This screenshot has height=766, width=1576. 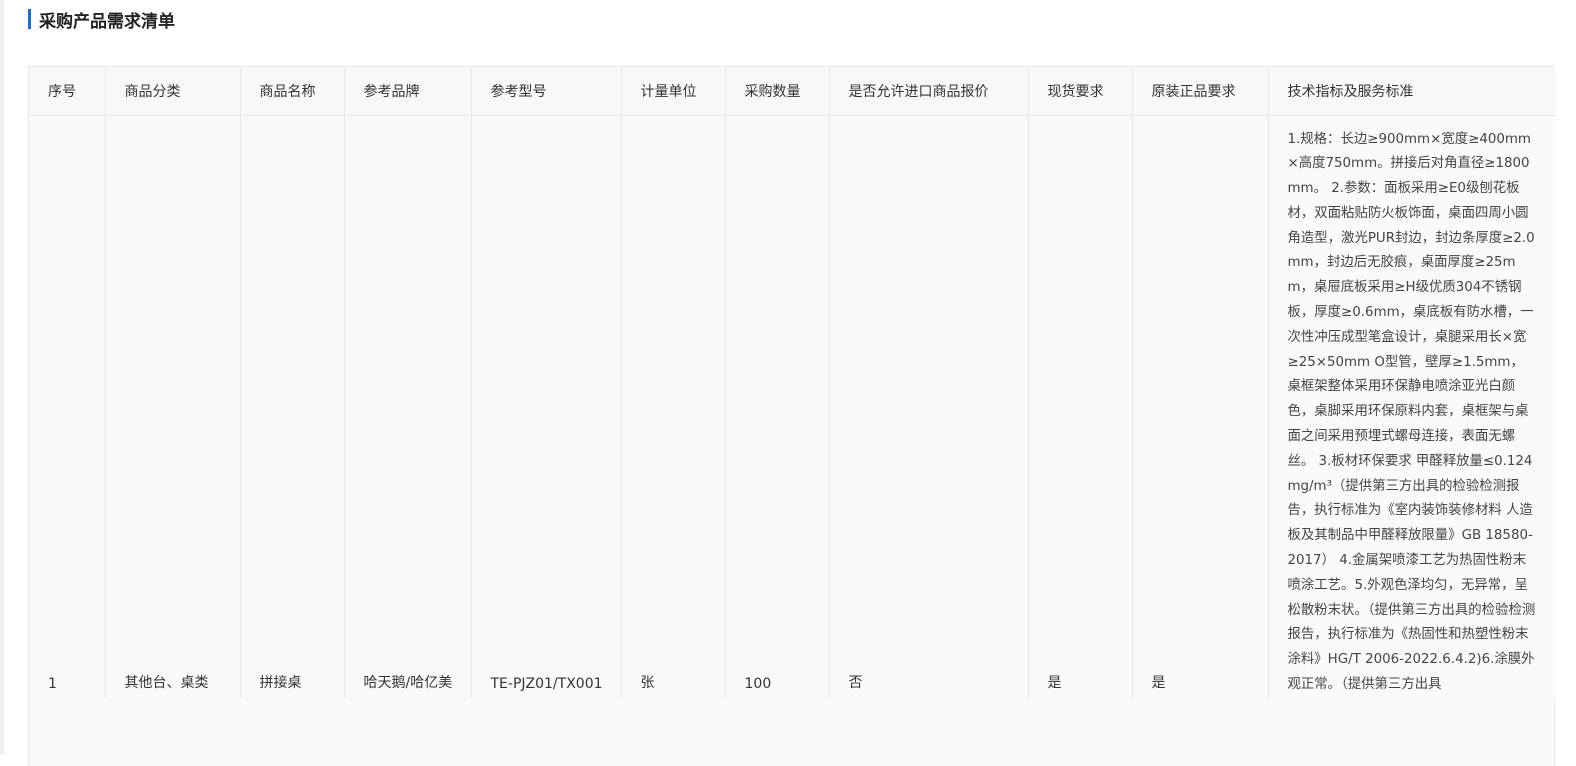 I want to click on header-import-allowed: 是否允许进口商品报价, so click(x=929, y=91).